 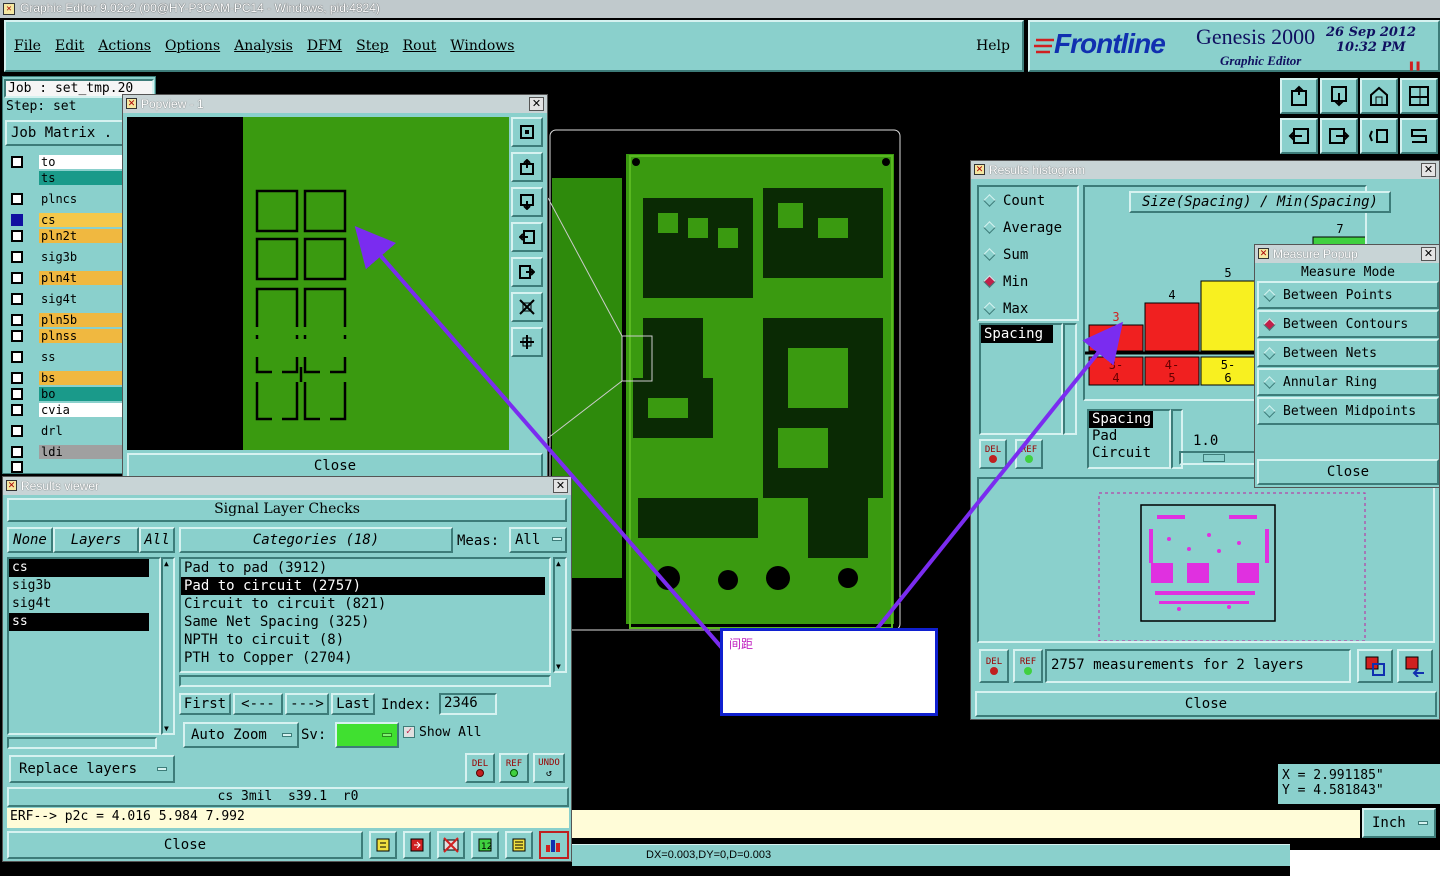 What do you see at coordinates (554, 845) in the screenshot?
I see `histogram-icon` at bounding box center [554, 845].